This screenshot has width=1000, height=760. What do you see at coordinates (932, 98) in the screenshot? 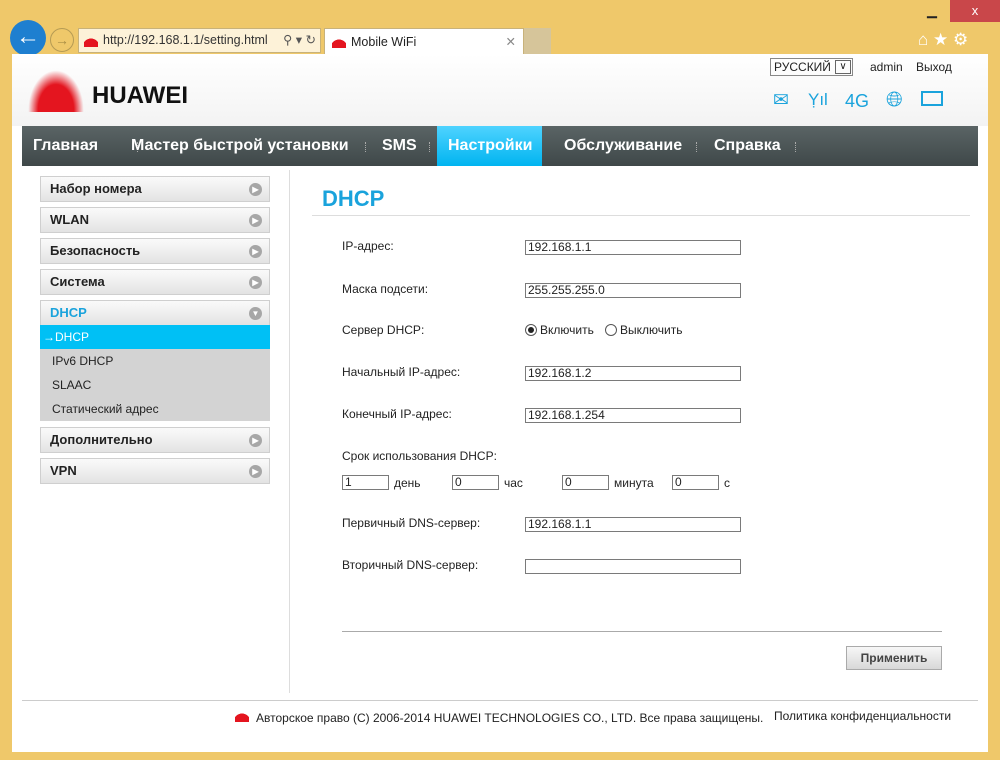
I see `device-icon` at bounding box center [932, 98].